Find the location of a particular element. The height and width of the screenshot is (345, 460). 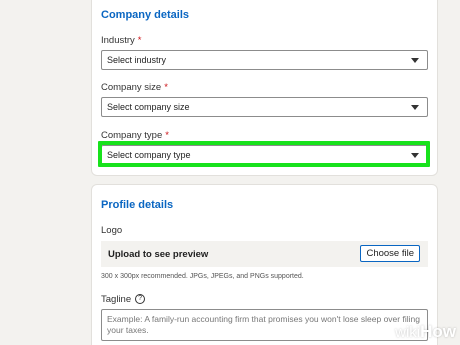

help-icon: ? is located at coordinates (140, 299).